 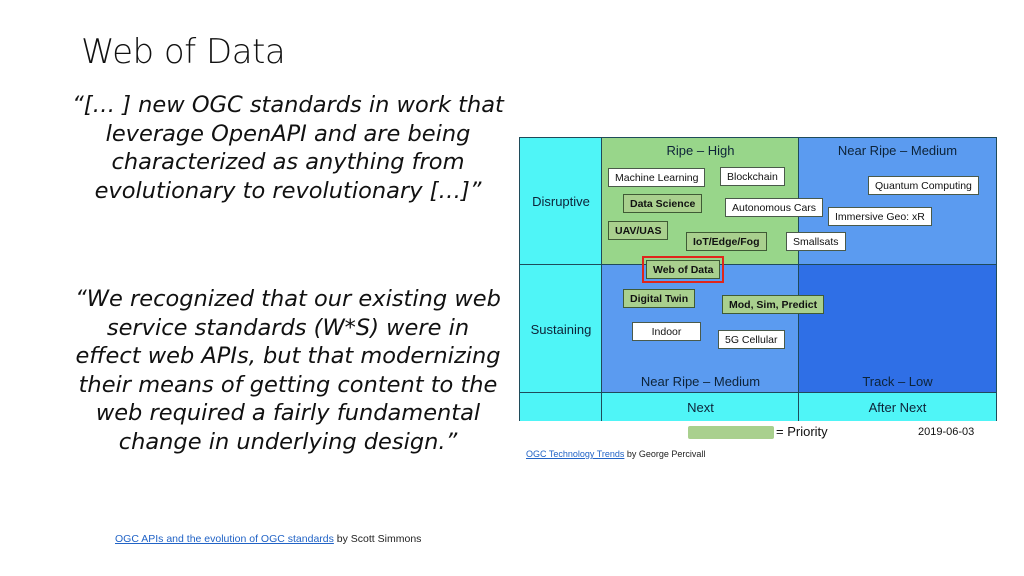 I want to click on quadrant-label-near-ripe-top: Near Ripe – Medium, so click(x=897, y=150).